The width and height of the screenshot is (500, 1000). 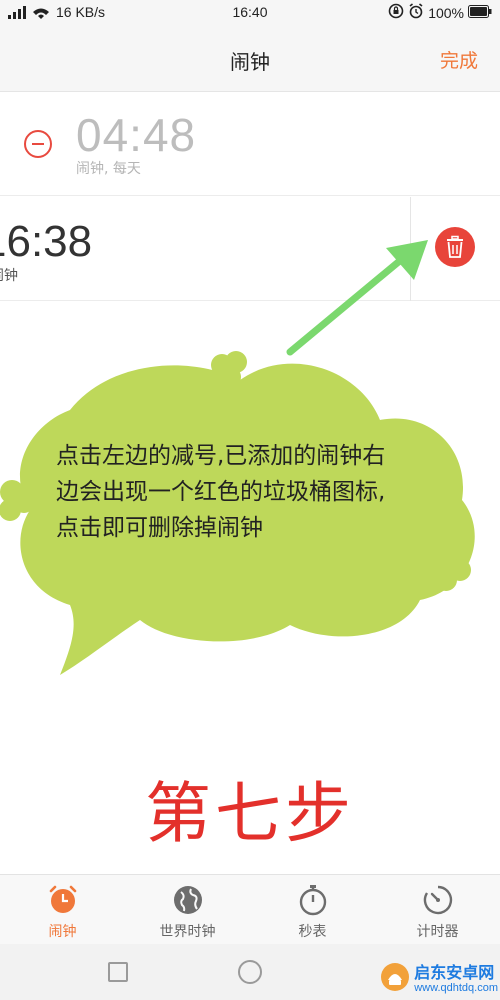 I want to click on tab-timer: 计时器, so click(x=437, y=909).